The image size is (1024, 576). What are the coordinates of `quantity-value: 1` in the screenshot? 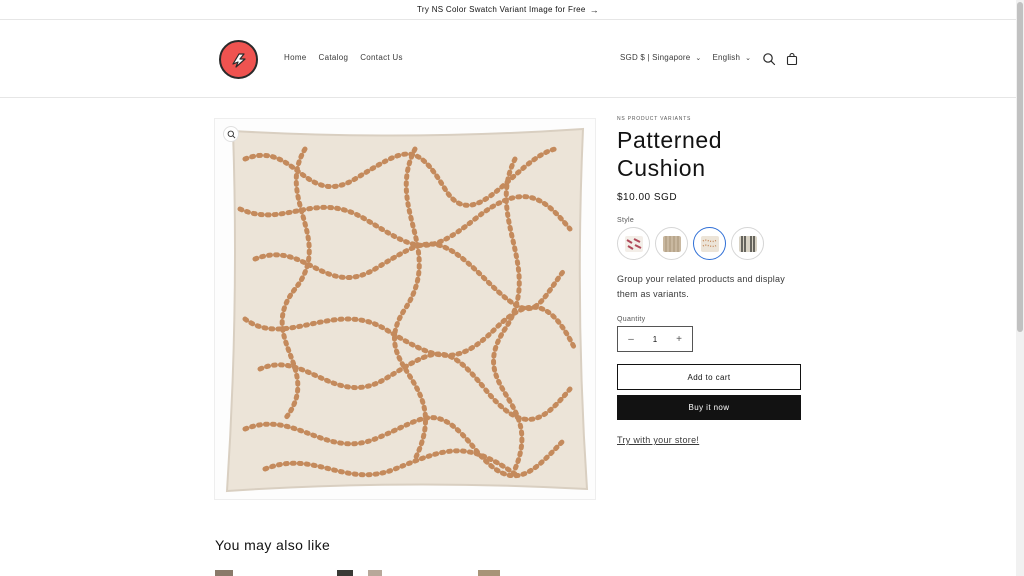 It's located at (655, 339).